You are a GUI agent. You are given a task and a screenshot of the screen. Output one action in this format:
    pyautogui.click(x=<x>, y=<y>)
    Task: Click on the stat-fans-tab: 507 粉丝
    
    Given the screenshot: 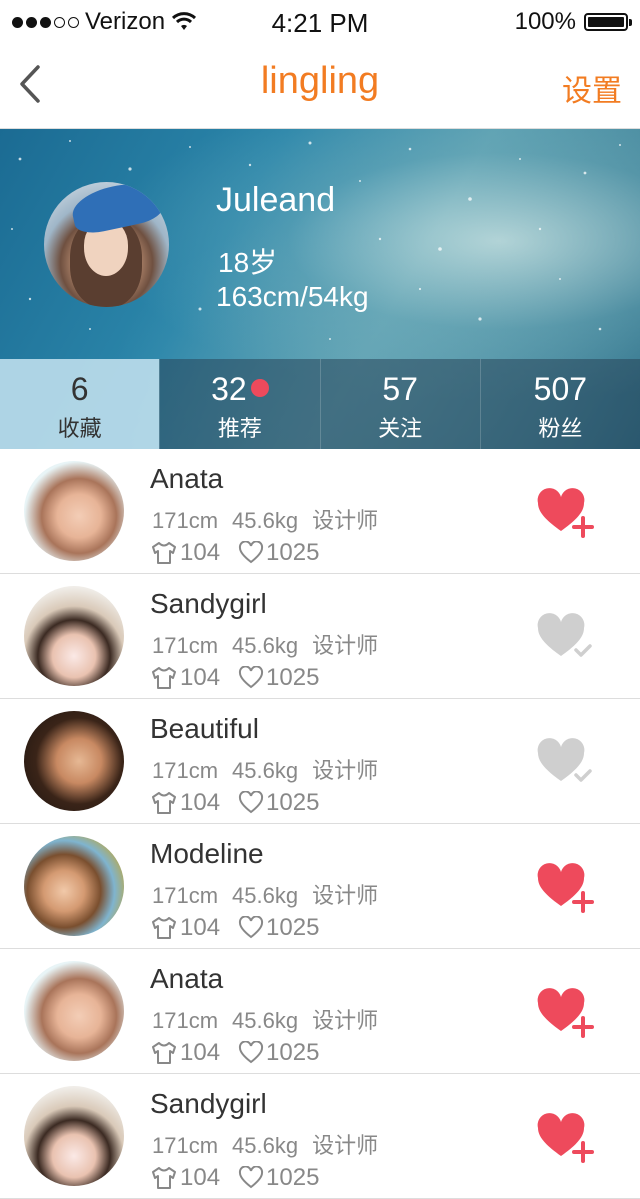 What is the action you would take?
    pyautogui.click(x=559, y=404)
    